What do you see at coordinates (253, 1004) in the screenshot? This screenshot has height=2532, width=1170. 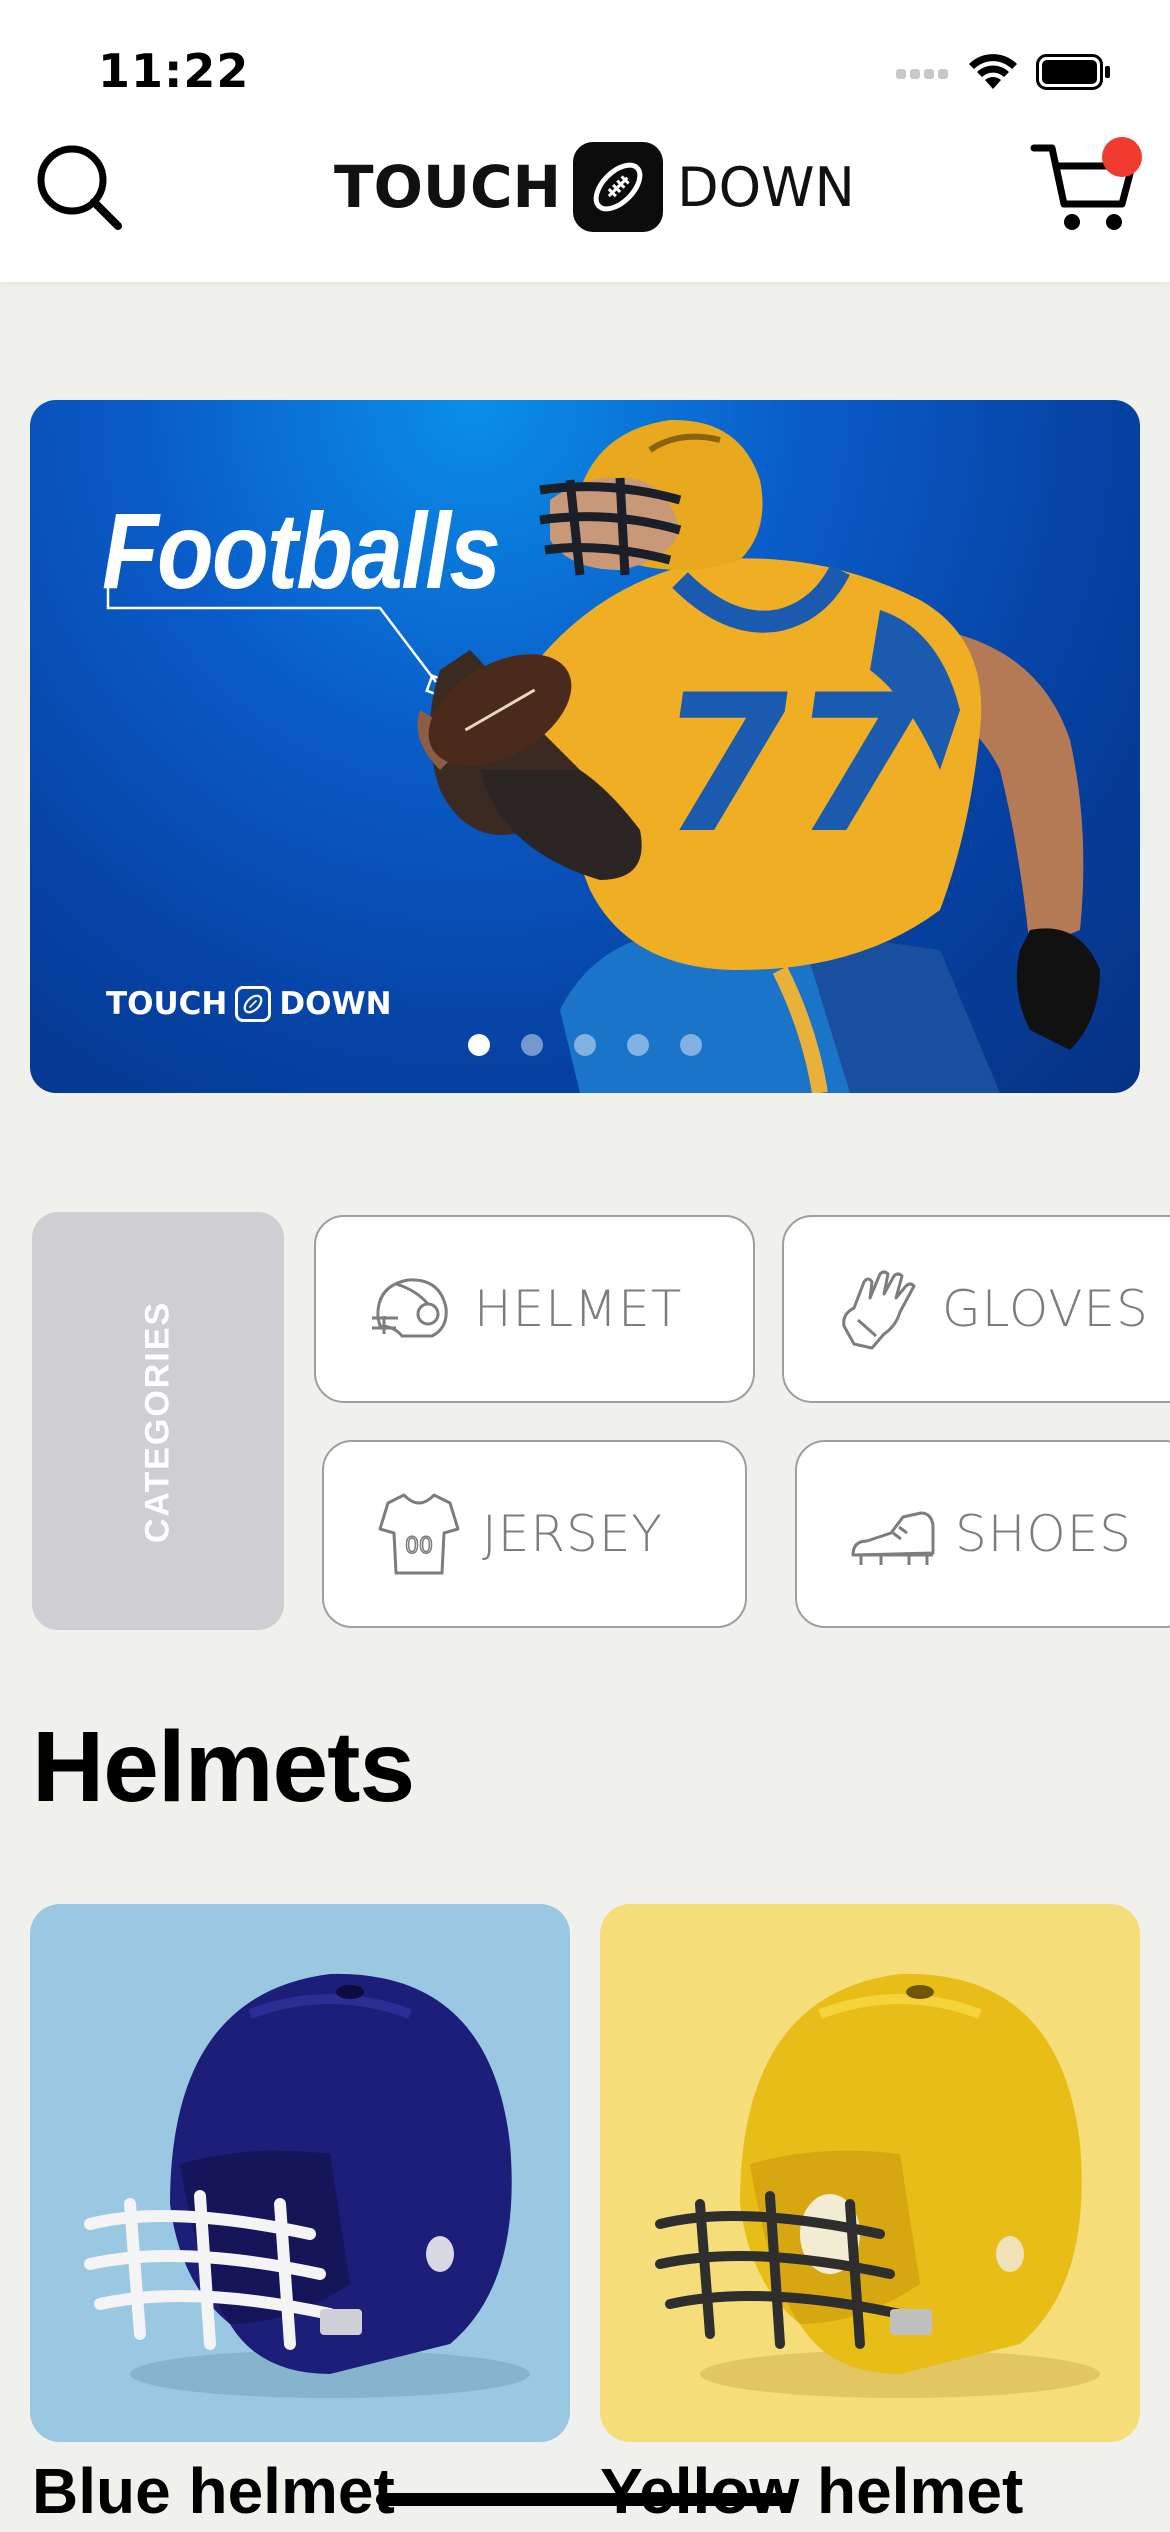 I see `football-mini-icon` at bounding box center [253, 1004].